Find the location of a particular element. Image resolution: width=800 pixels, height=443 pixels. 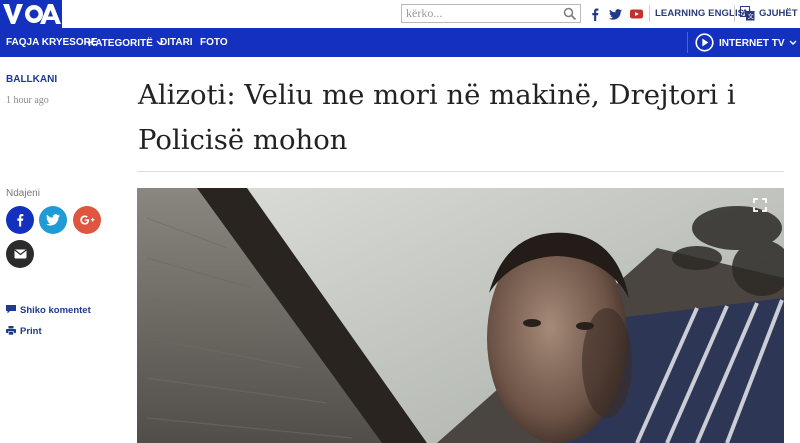

top-bar: LEARNING ENGLISH A文 GJUHËT is located at coordinates (400, 14).